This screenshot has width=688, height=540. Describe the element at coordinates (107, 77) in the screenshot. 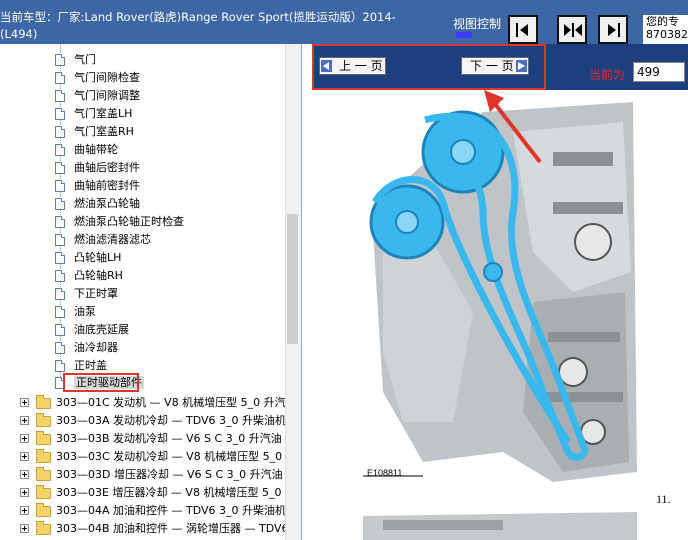

I see `tree-item-label: 气门间隙检查` at that location.